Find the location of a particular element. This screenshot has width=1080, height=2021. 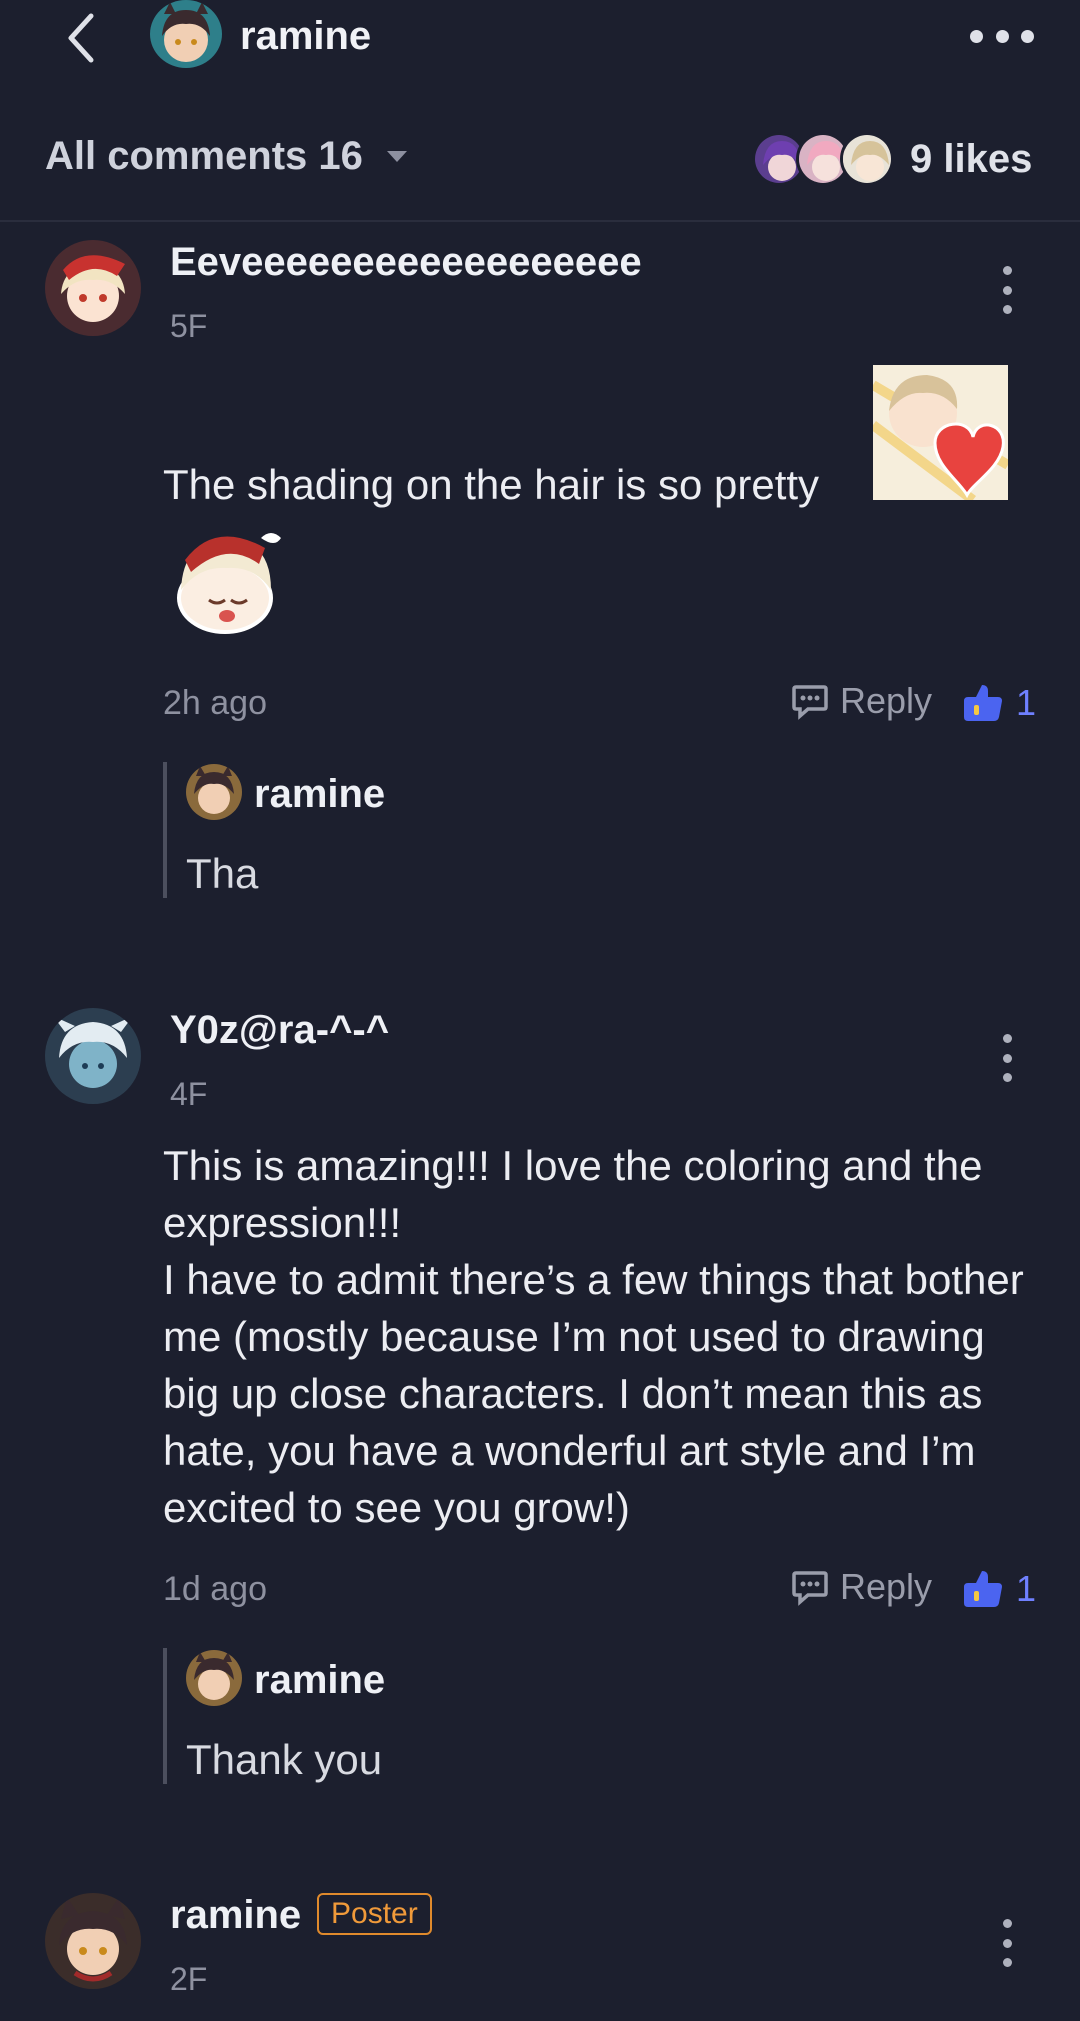

comments-count-label: All comments 16 is located at coordinates (204, 156).